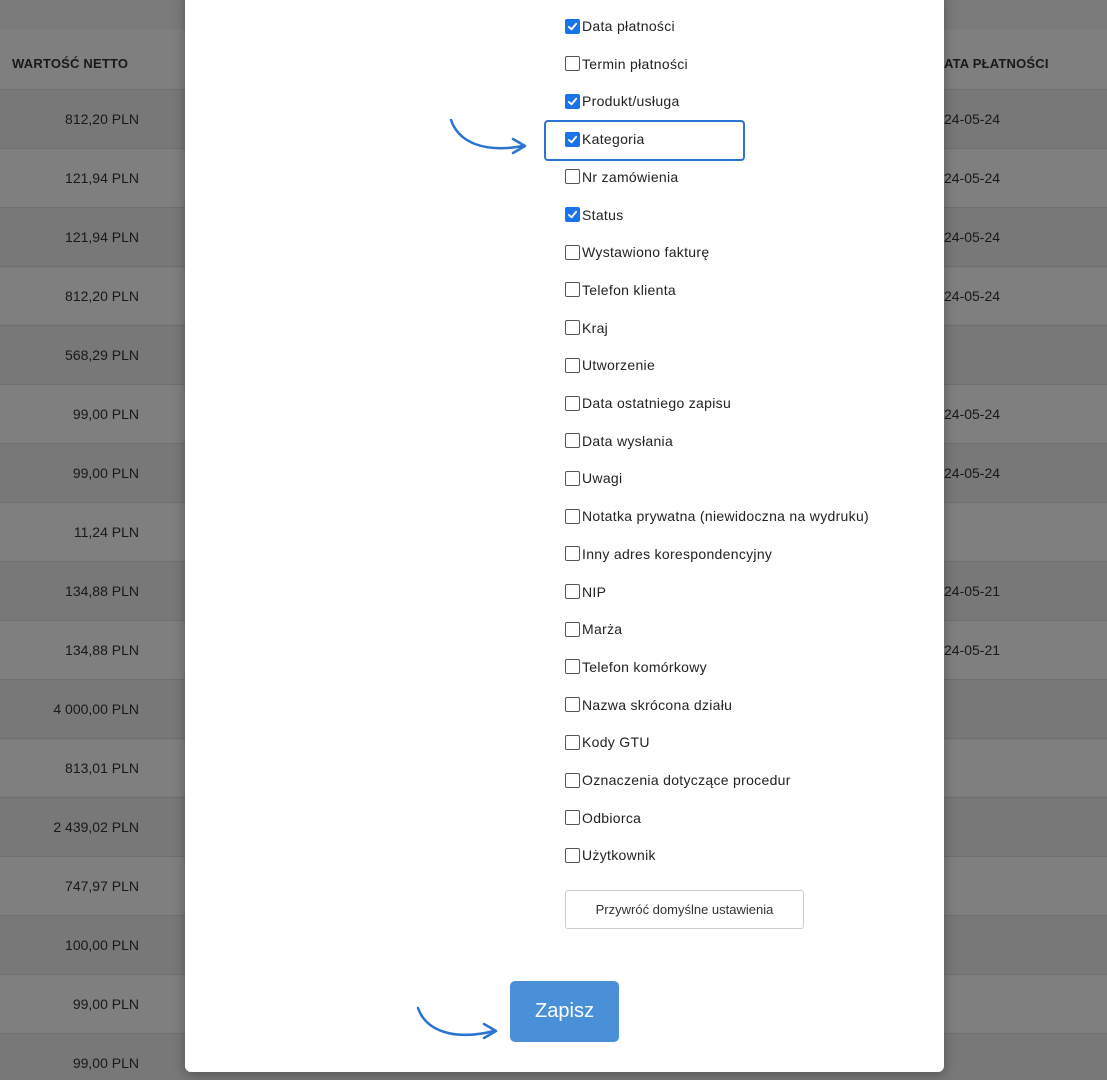  I want to click on column-option: Nazwa skrócona działu, so click(648, 705).